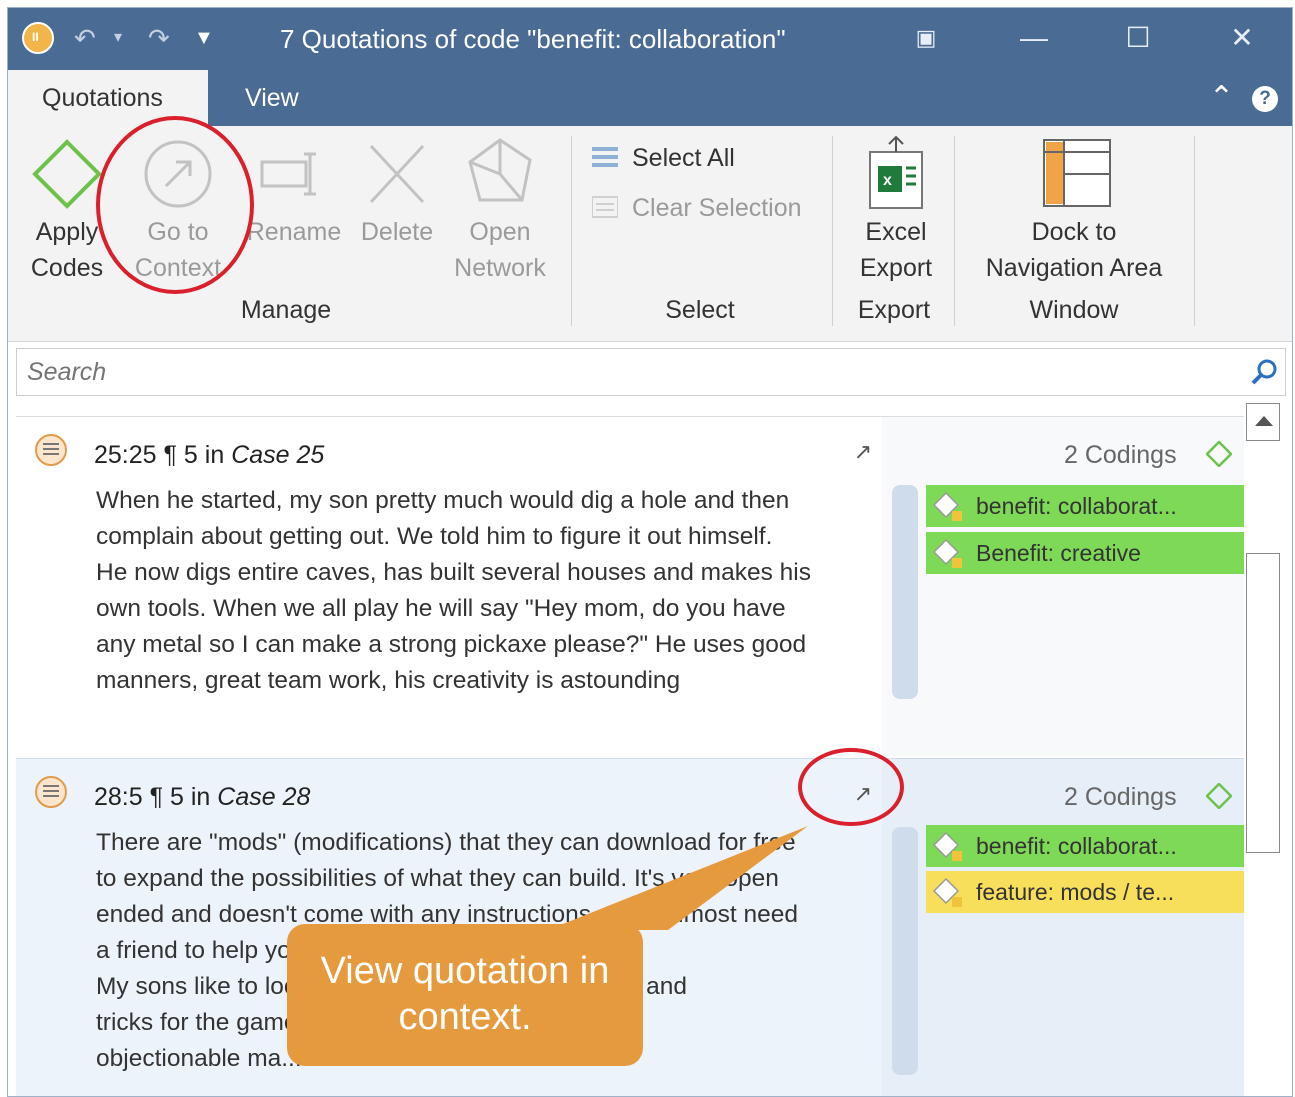 The width and height of the screenshot is (1295, 1097). I want to click on dock-label-1: Dock to, so click(1074, 232).